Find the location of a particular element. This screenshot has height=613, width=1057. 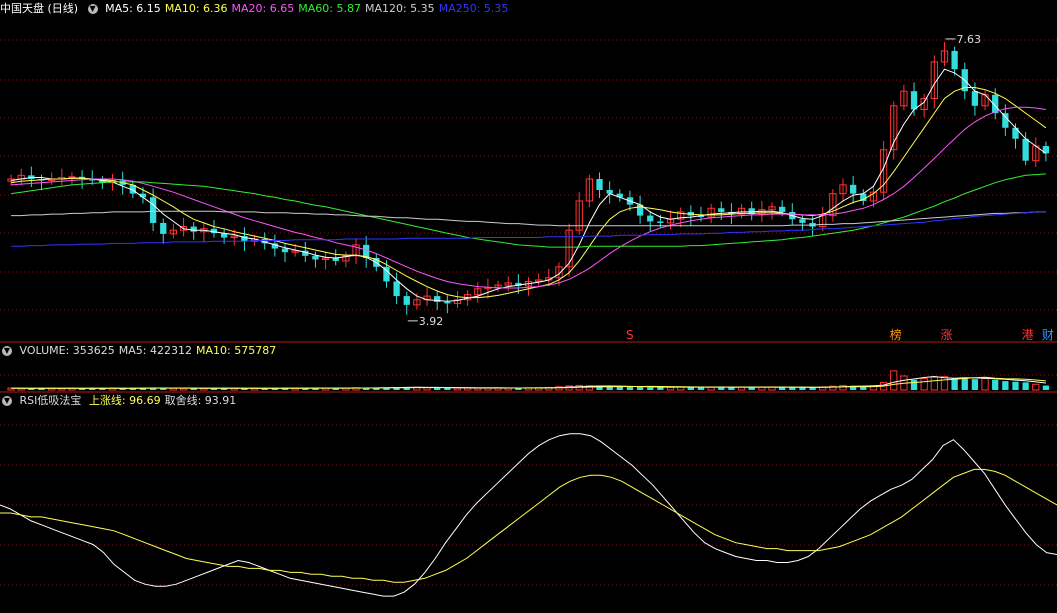

event-marker-2: 涨 is located at coordinates (946, 334).